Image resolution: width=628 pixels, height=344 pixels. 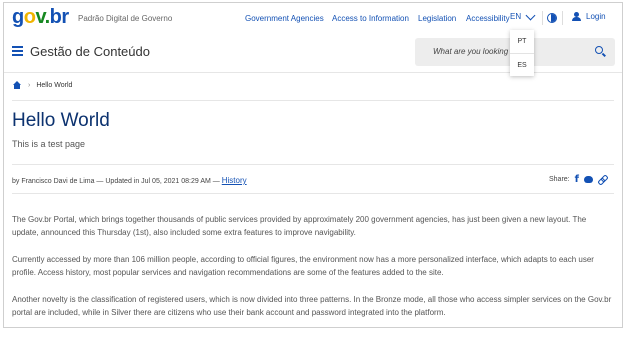 What do you see at coordinates (516, 16) in the screenshot?
I see `language-label: EN` at bounding box center [516, 16].